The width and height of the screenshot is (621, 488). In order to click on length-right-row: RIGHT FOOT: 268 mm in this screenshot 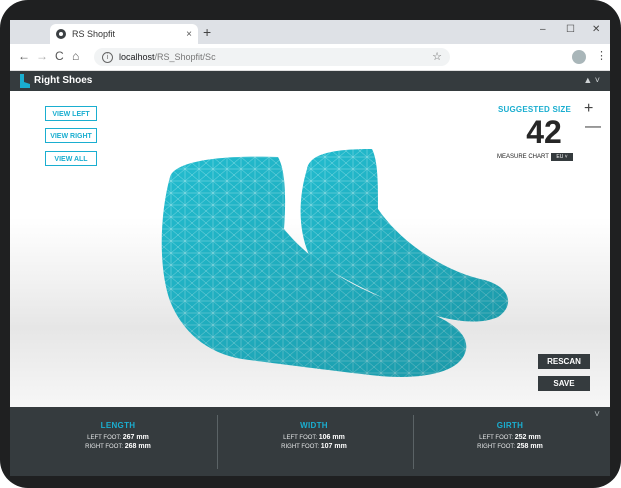, I will do `click(118, 446)`.